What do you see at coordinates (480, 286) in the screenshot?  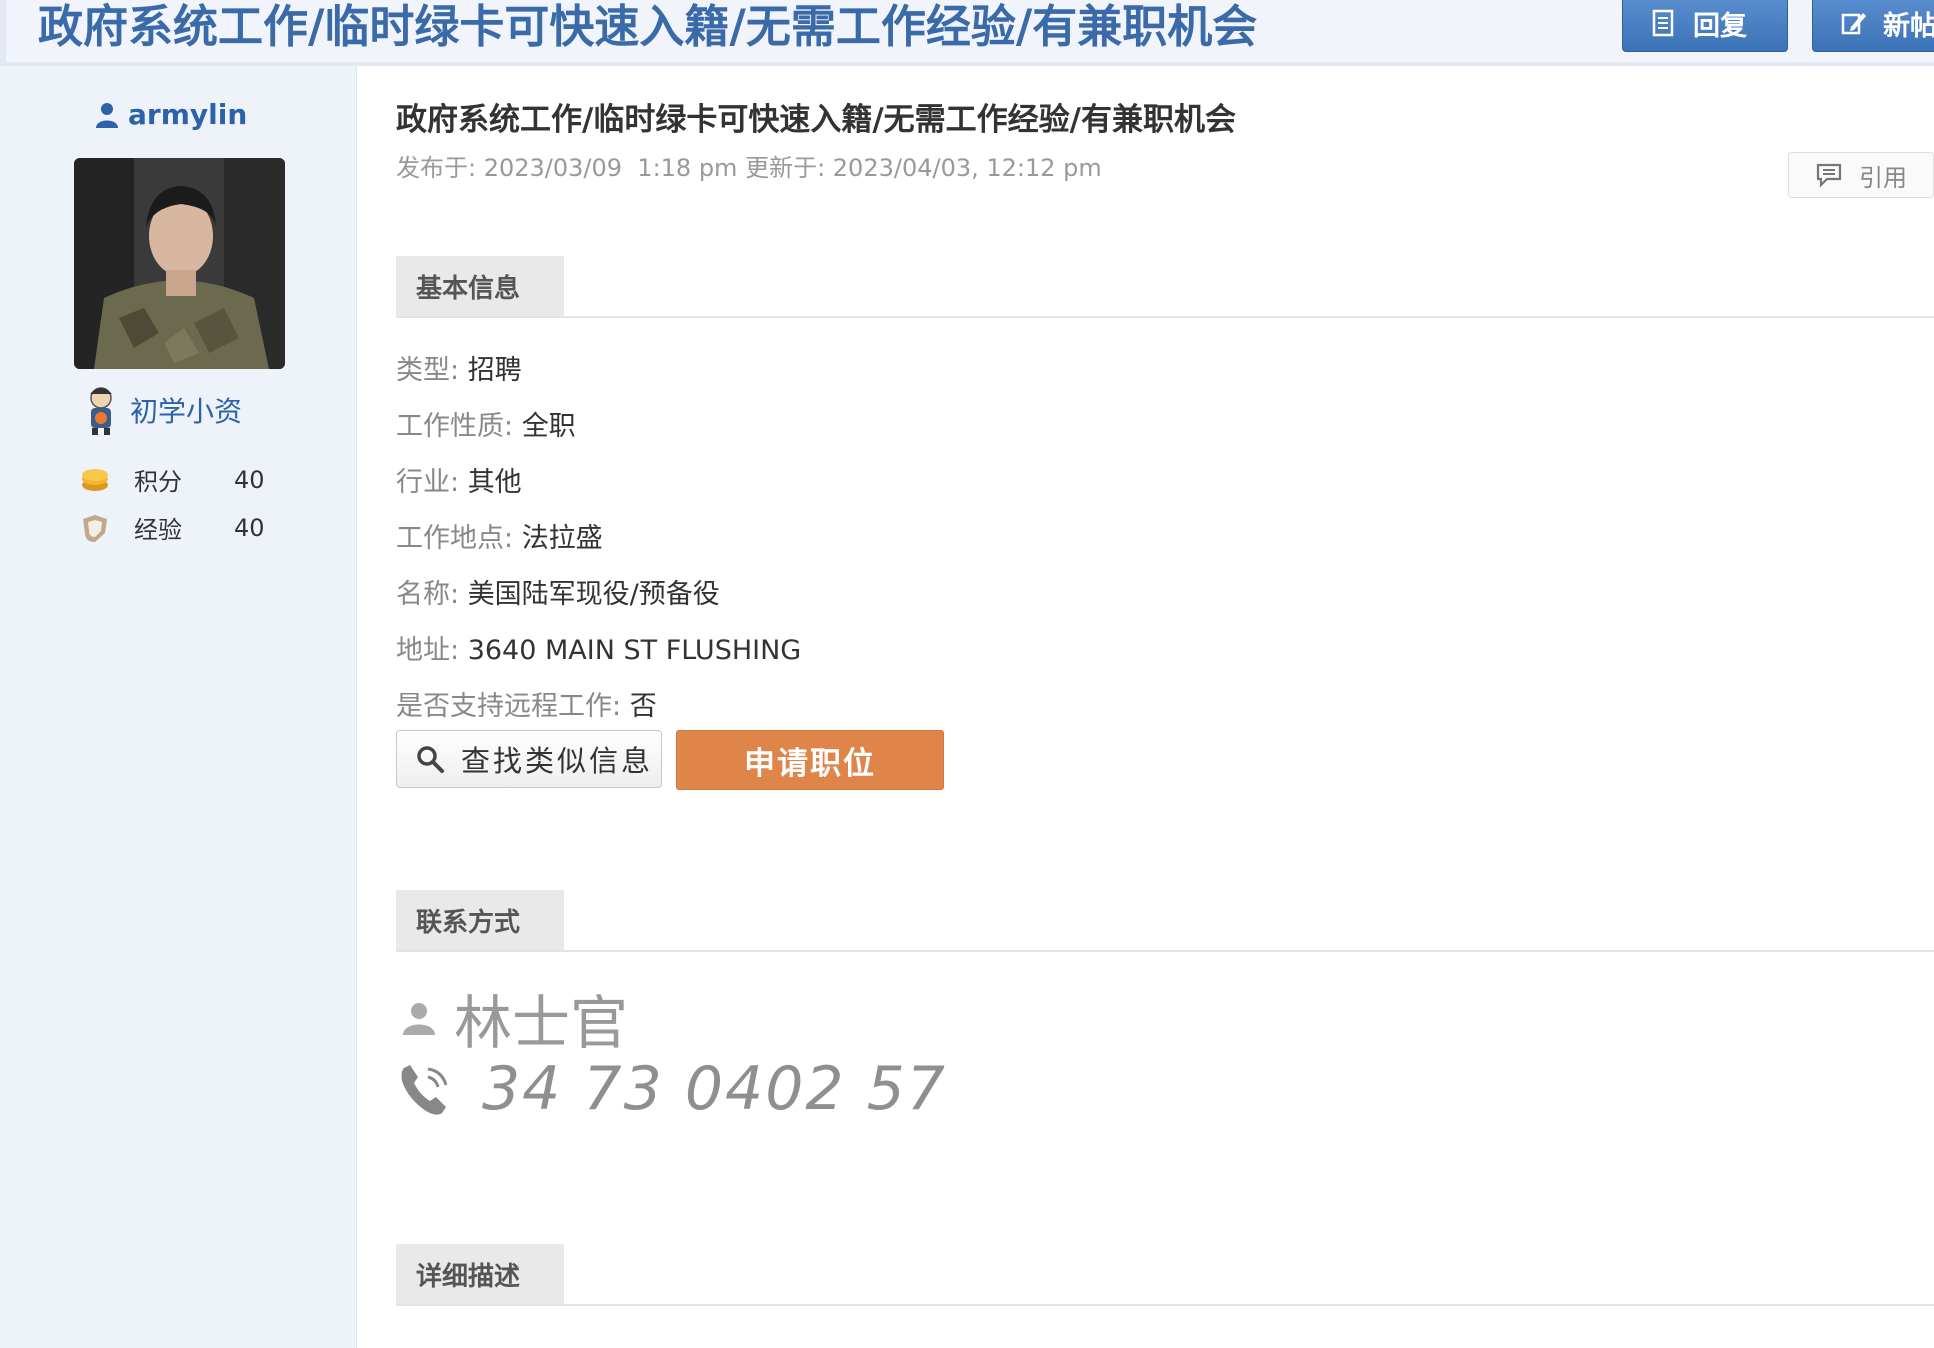 I see `basic-info-heading: 基本信息` at bounding box center [480, 286].